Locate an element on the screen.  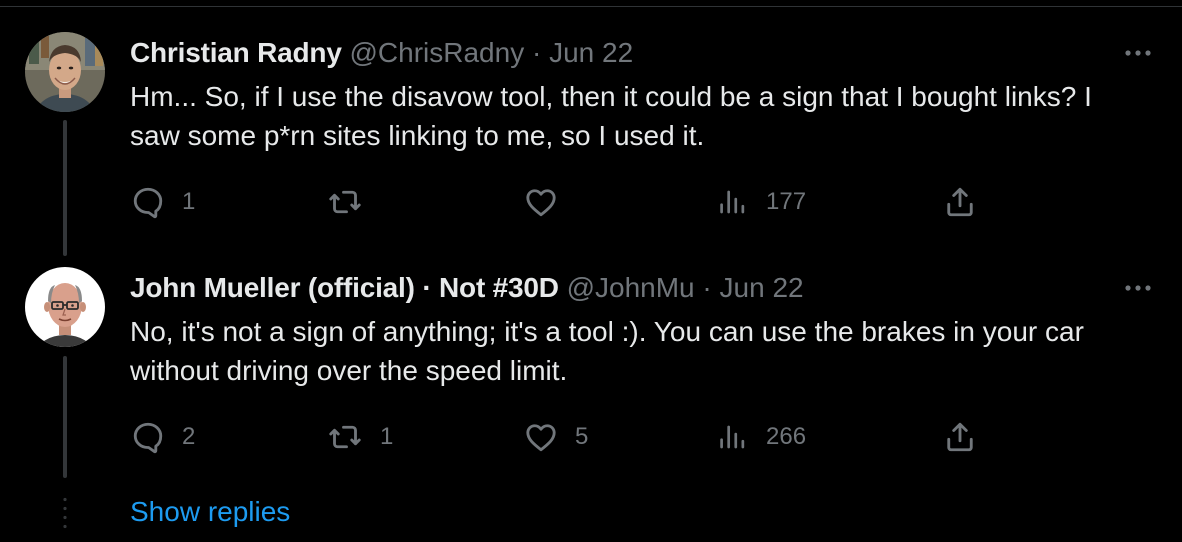
retweet-count: 1 is located at coordinates (387, 436).